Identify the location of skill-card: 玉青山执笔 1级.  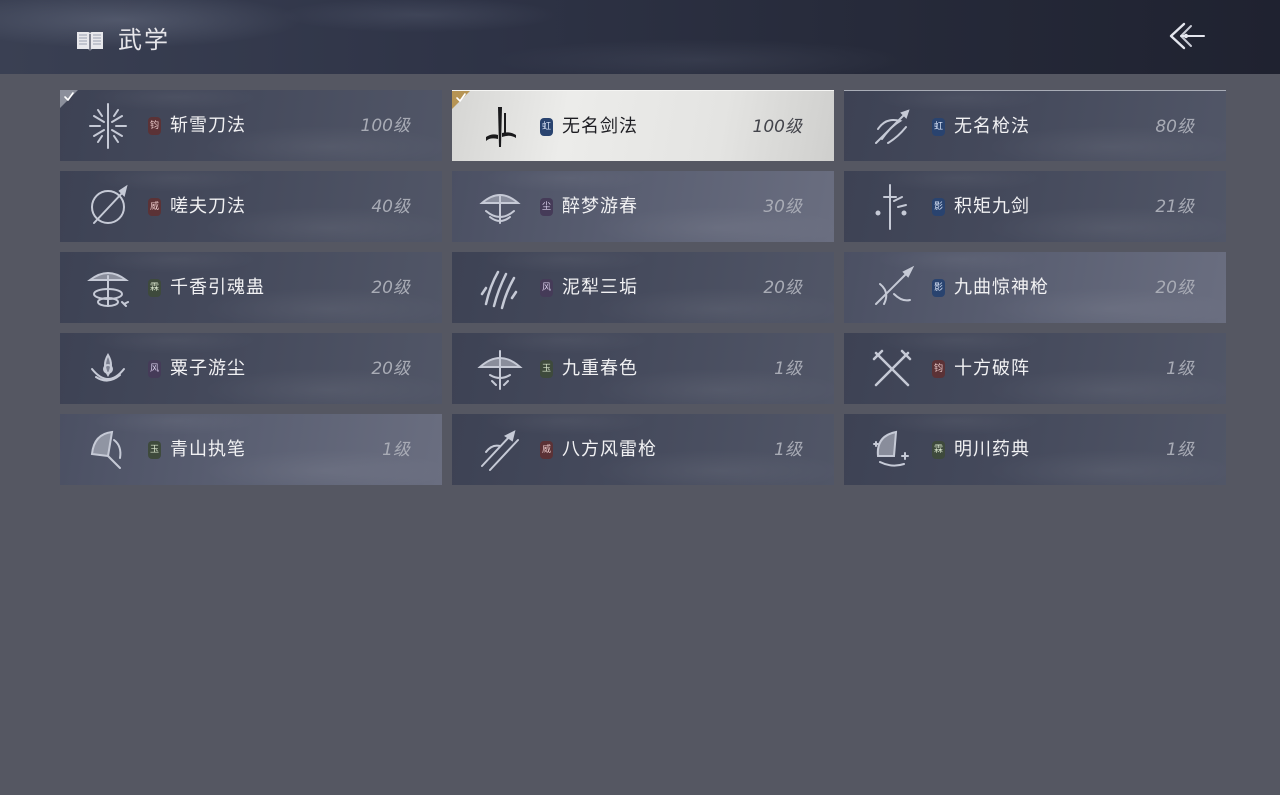
(251, 449).